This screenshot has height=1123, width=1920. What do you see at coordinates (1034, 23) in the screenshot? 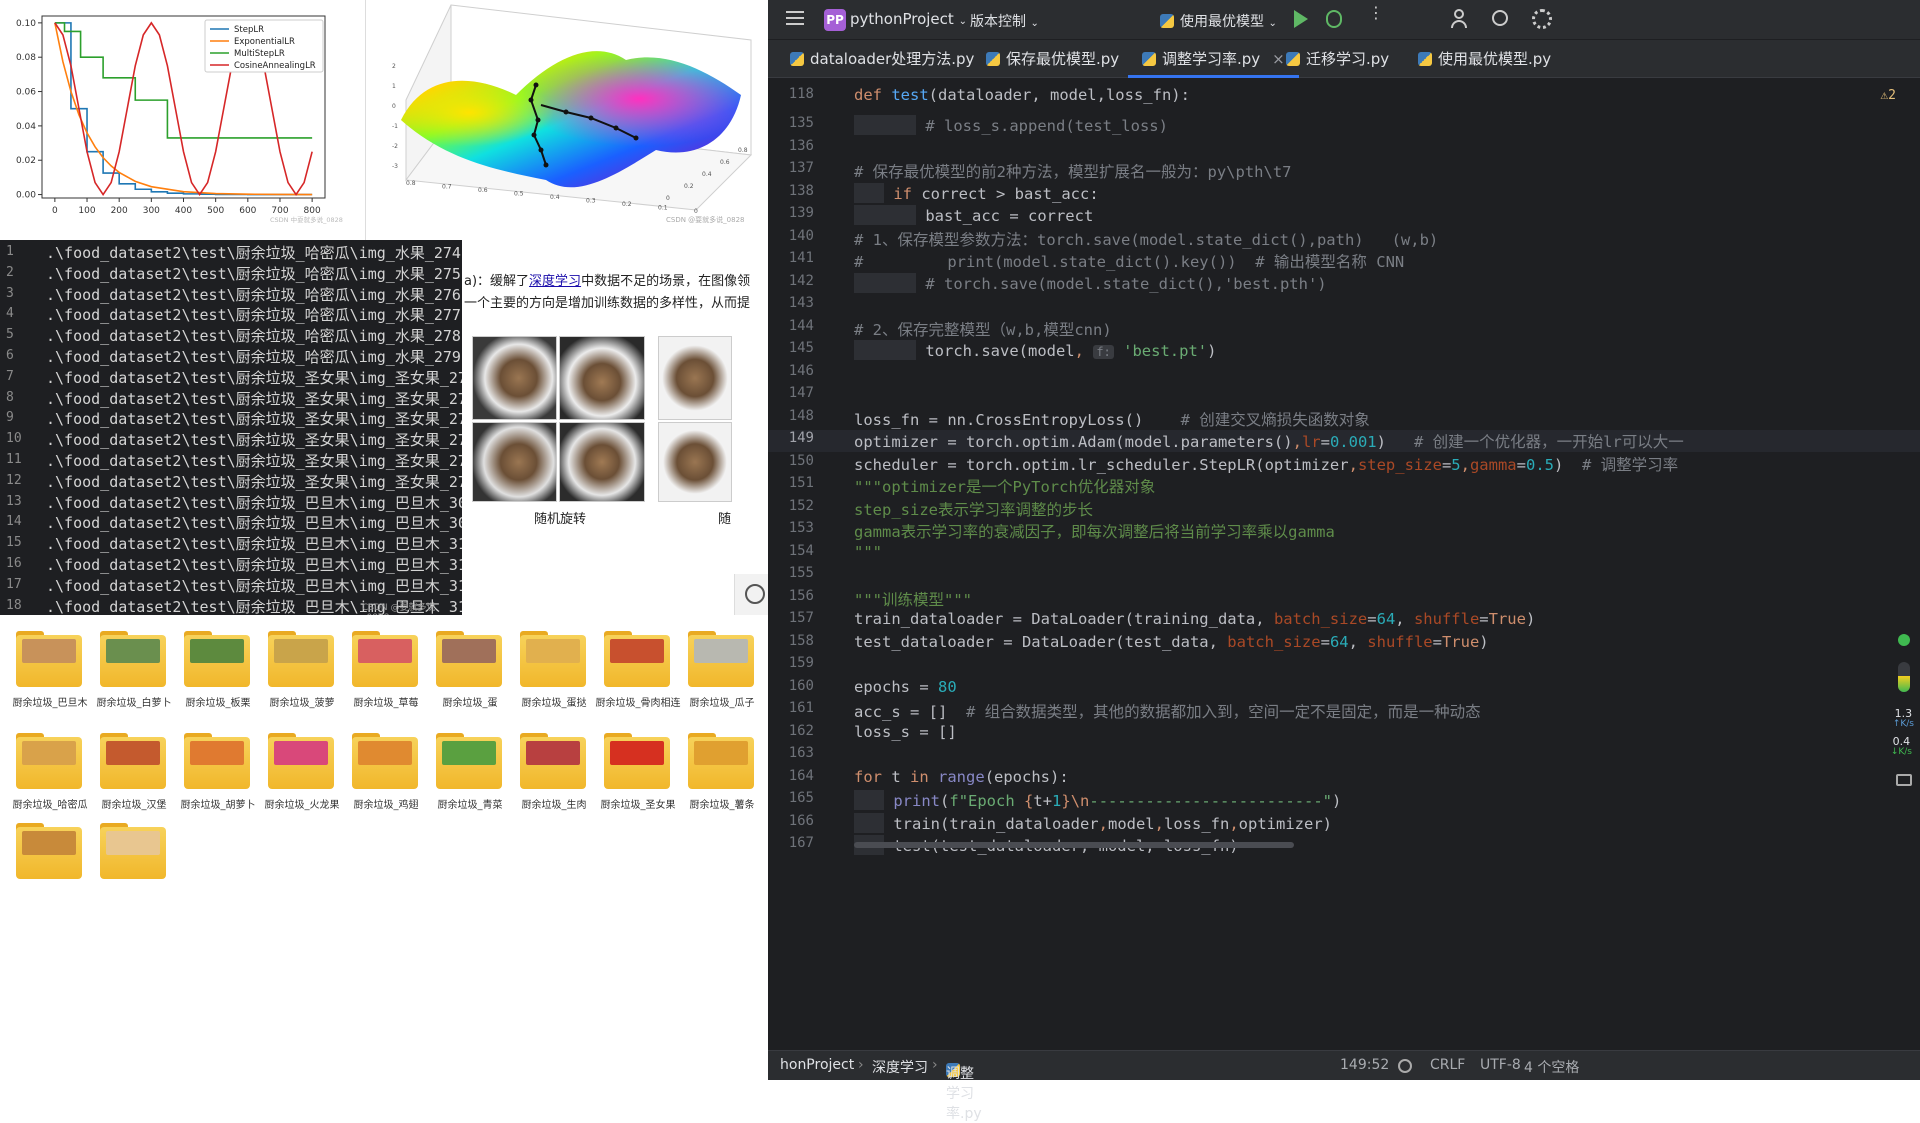
I see `chevron-down-icon: ⌄` at bounding box center [1034, 23].